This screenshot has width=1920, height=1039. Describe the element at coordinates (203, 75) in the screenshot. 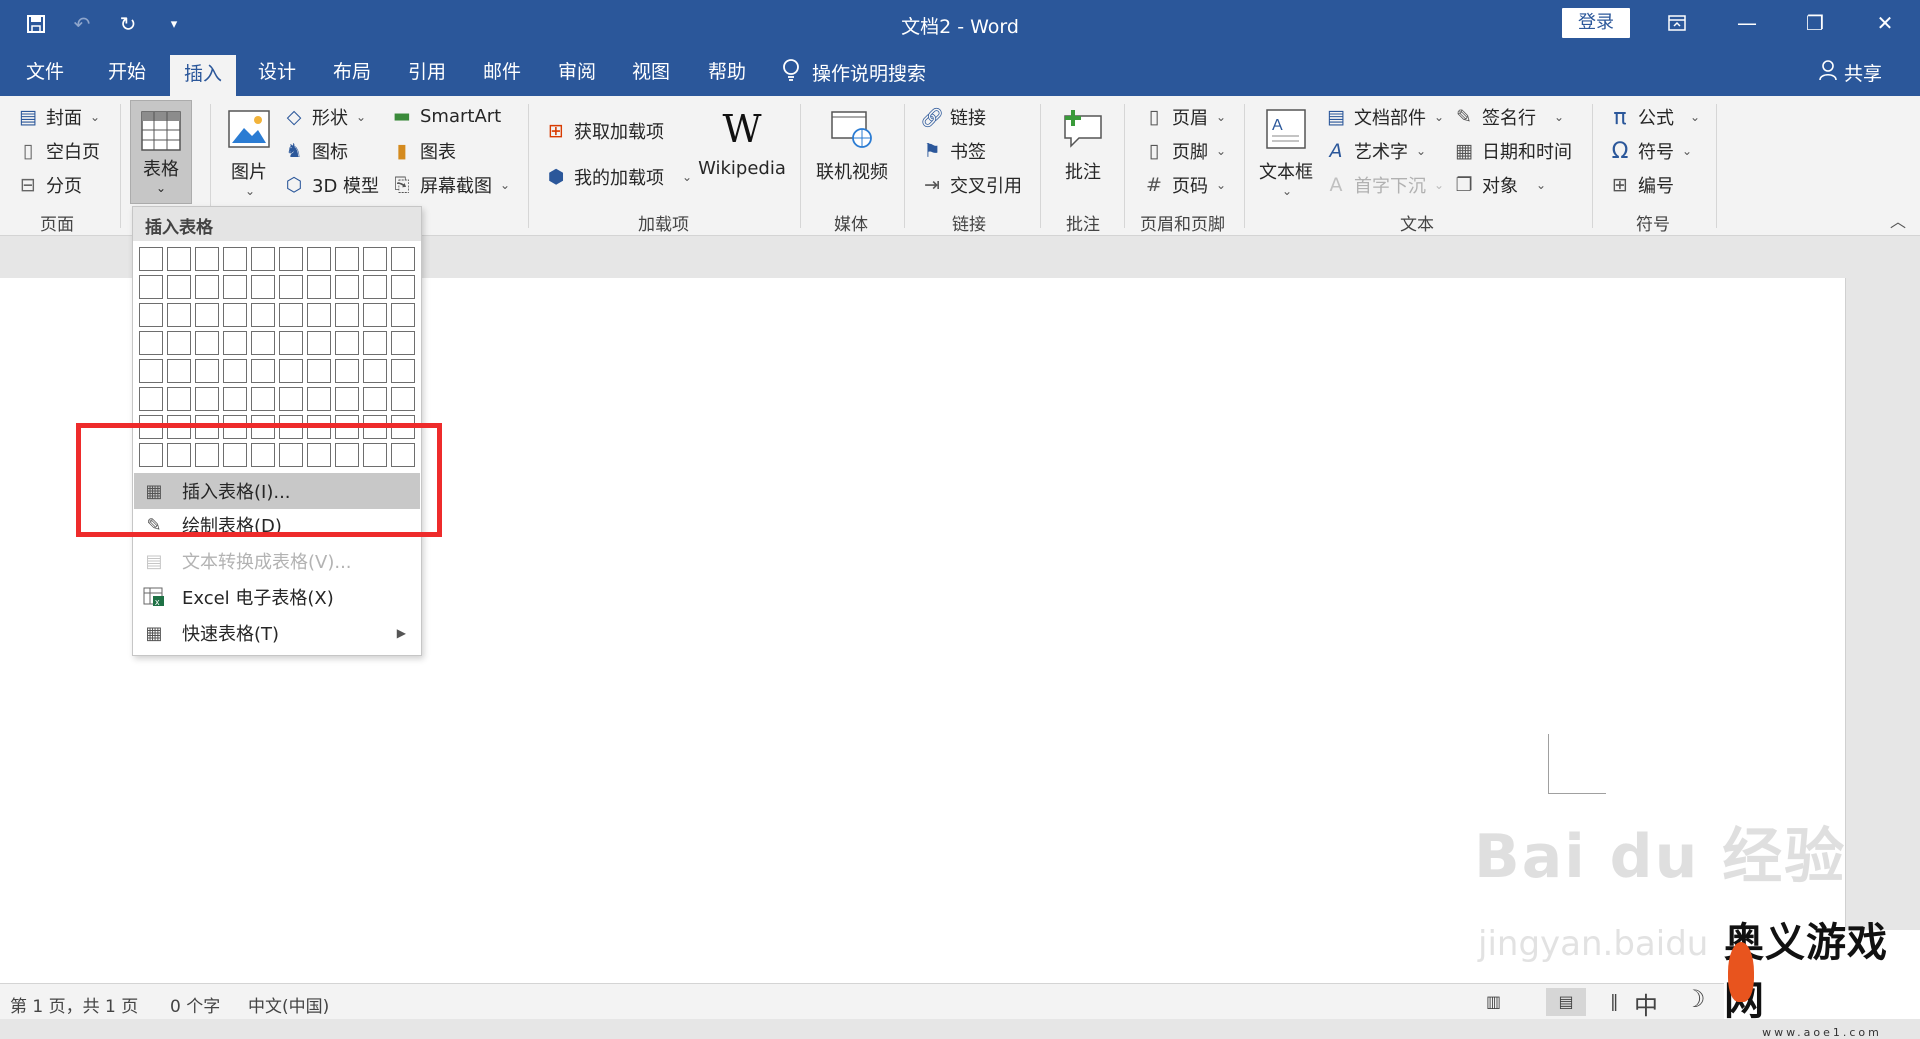

I see `tab-insert: 插入` at that location.